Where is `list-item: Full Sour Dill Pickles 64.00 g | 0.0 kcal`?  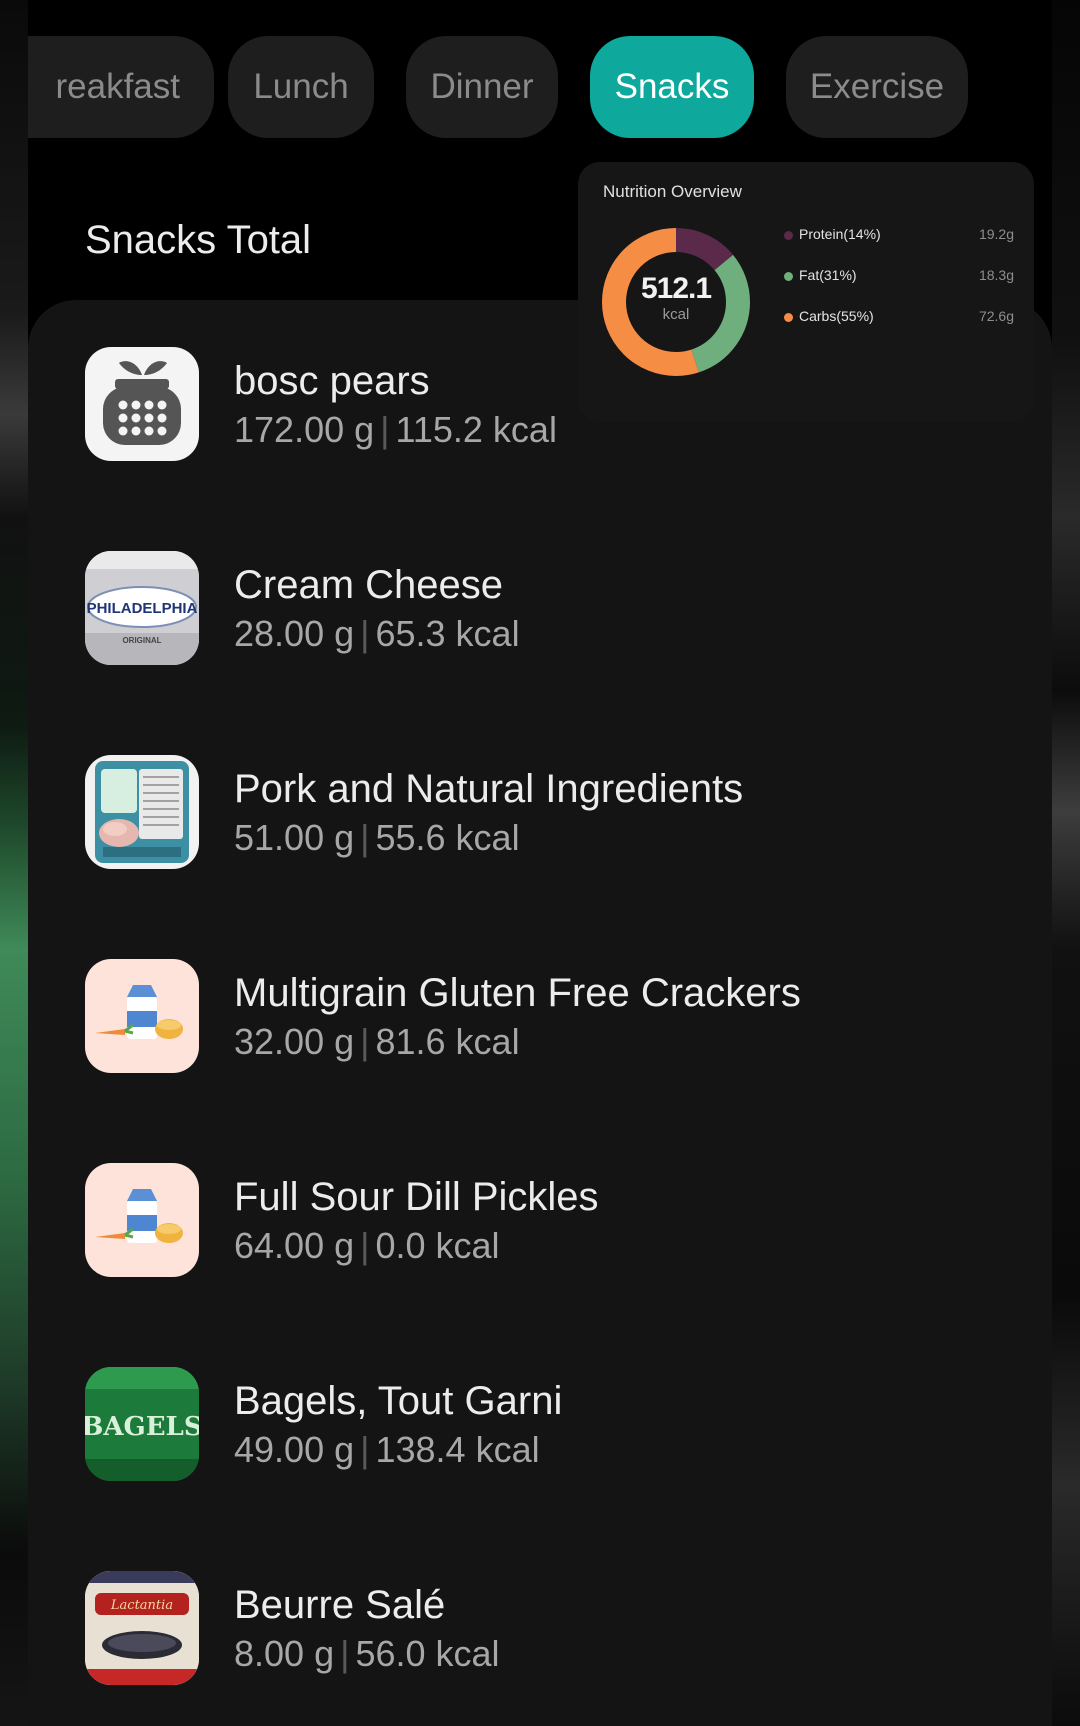
list-item: Full Sour Dill Pickles 64.00 g | 0.0 kcal is located at coordinates (555, 1220).